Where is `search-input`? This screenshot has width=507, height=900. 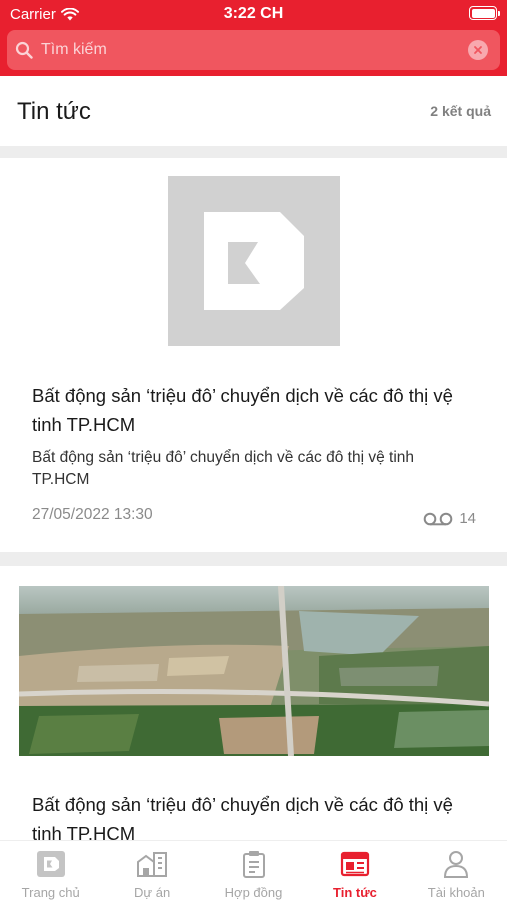 search-input is located at coordinates (254, 50).